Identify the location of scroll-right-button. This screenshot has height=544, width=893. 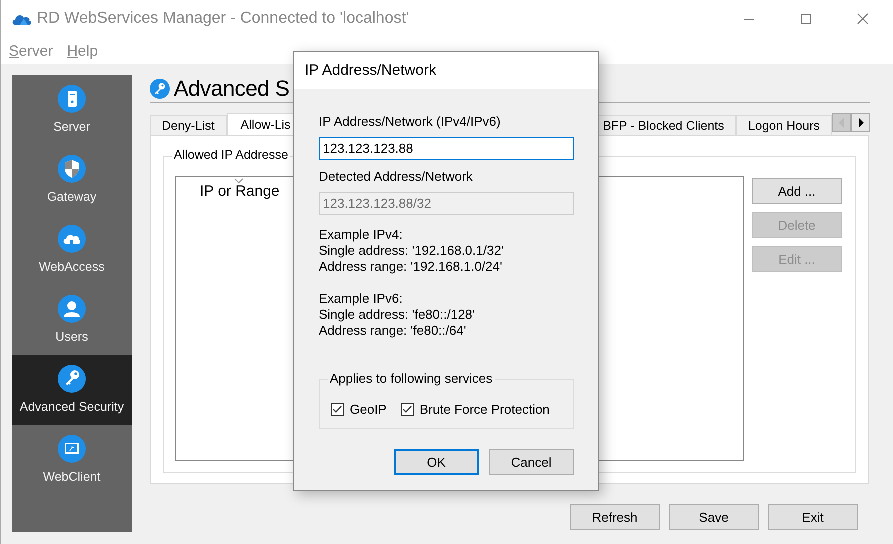
(860, 122).